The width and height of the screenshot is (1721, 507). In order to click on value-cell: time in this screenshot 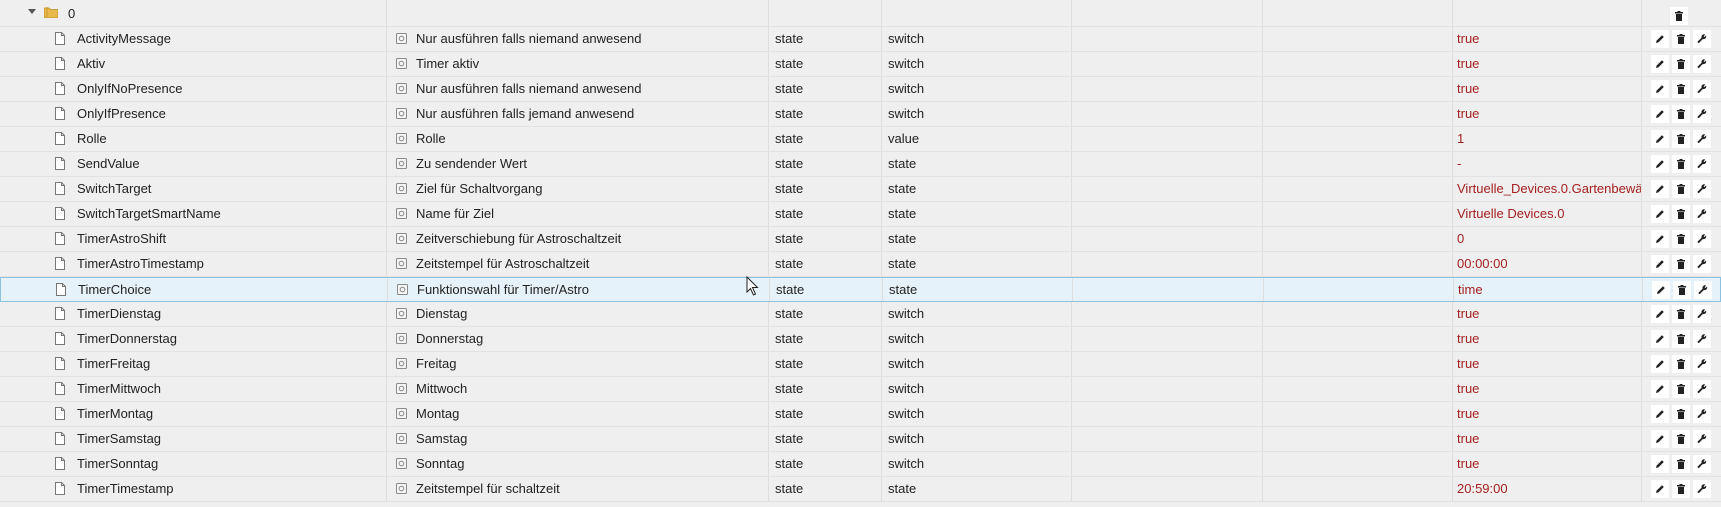, I will do `click(1548, 289)`.